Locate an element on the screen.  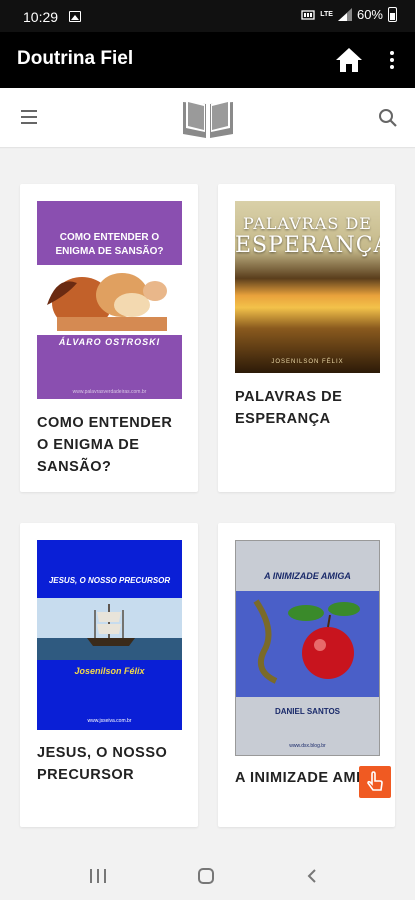
cover-title: A INIMIZADE AMIGA is located at coordinates (307, 576).